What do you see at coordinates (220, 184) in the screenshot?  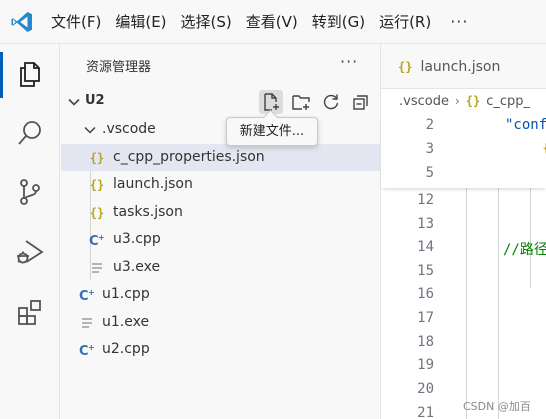 I see `tree-file-launch: {} launch.json` at bounding box center [220, 184].